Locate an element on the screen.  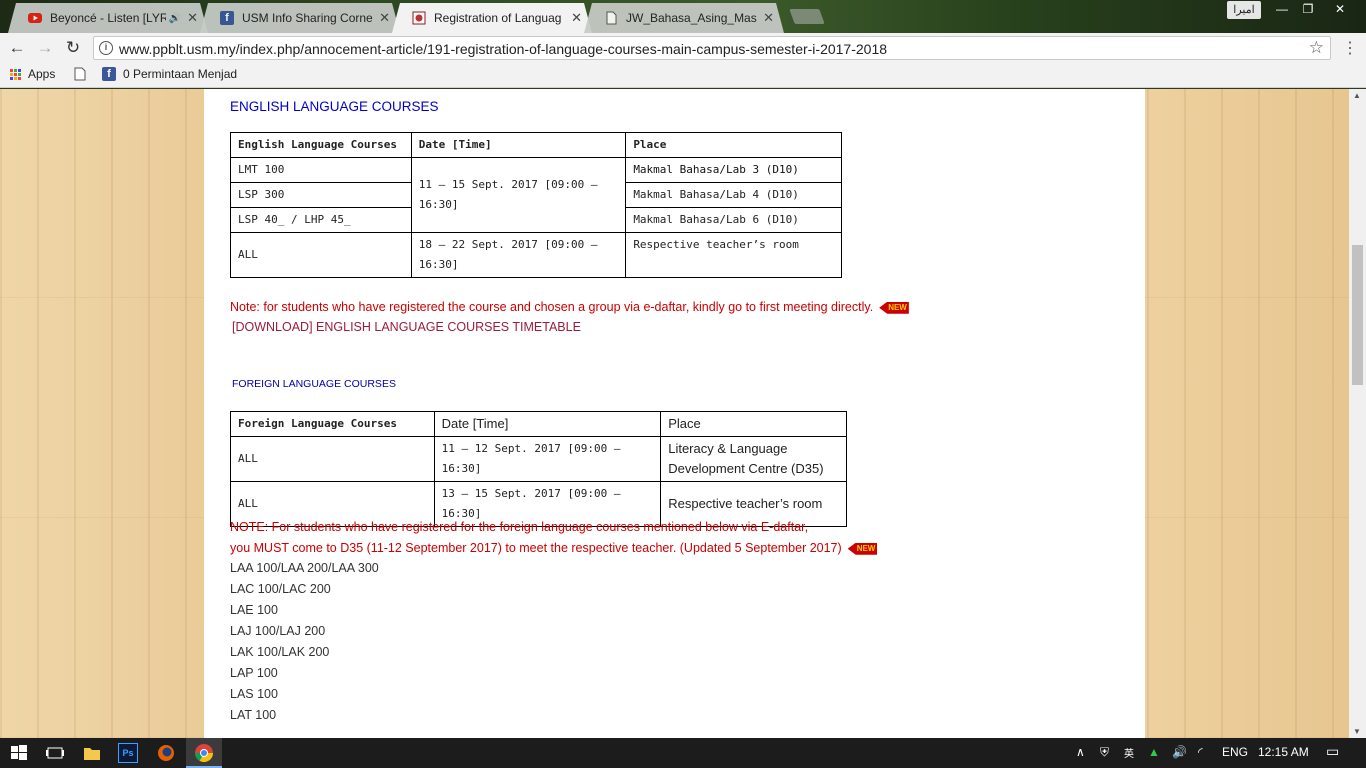
vertical-scrollbar: ▲ ▼ is located at coordinates (1357, 413).